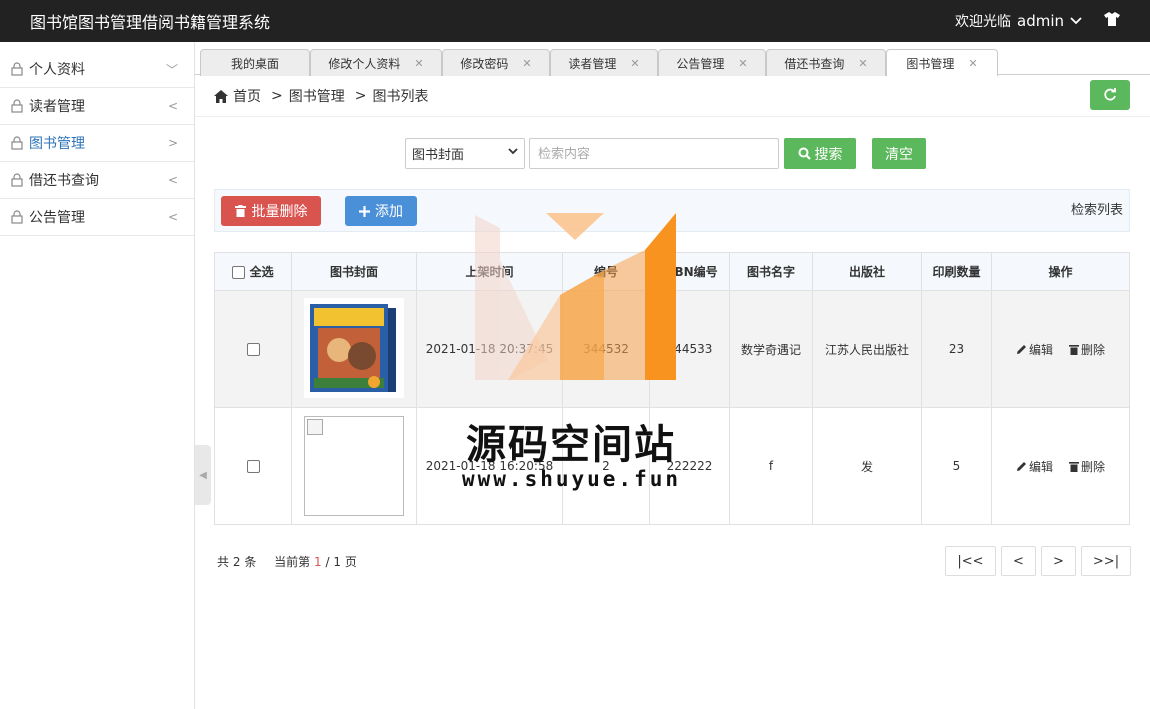 This screenshot has width=1150, height=709. I want to click on total-pages: 1, so click(337, 562).